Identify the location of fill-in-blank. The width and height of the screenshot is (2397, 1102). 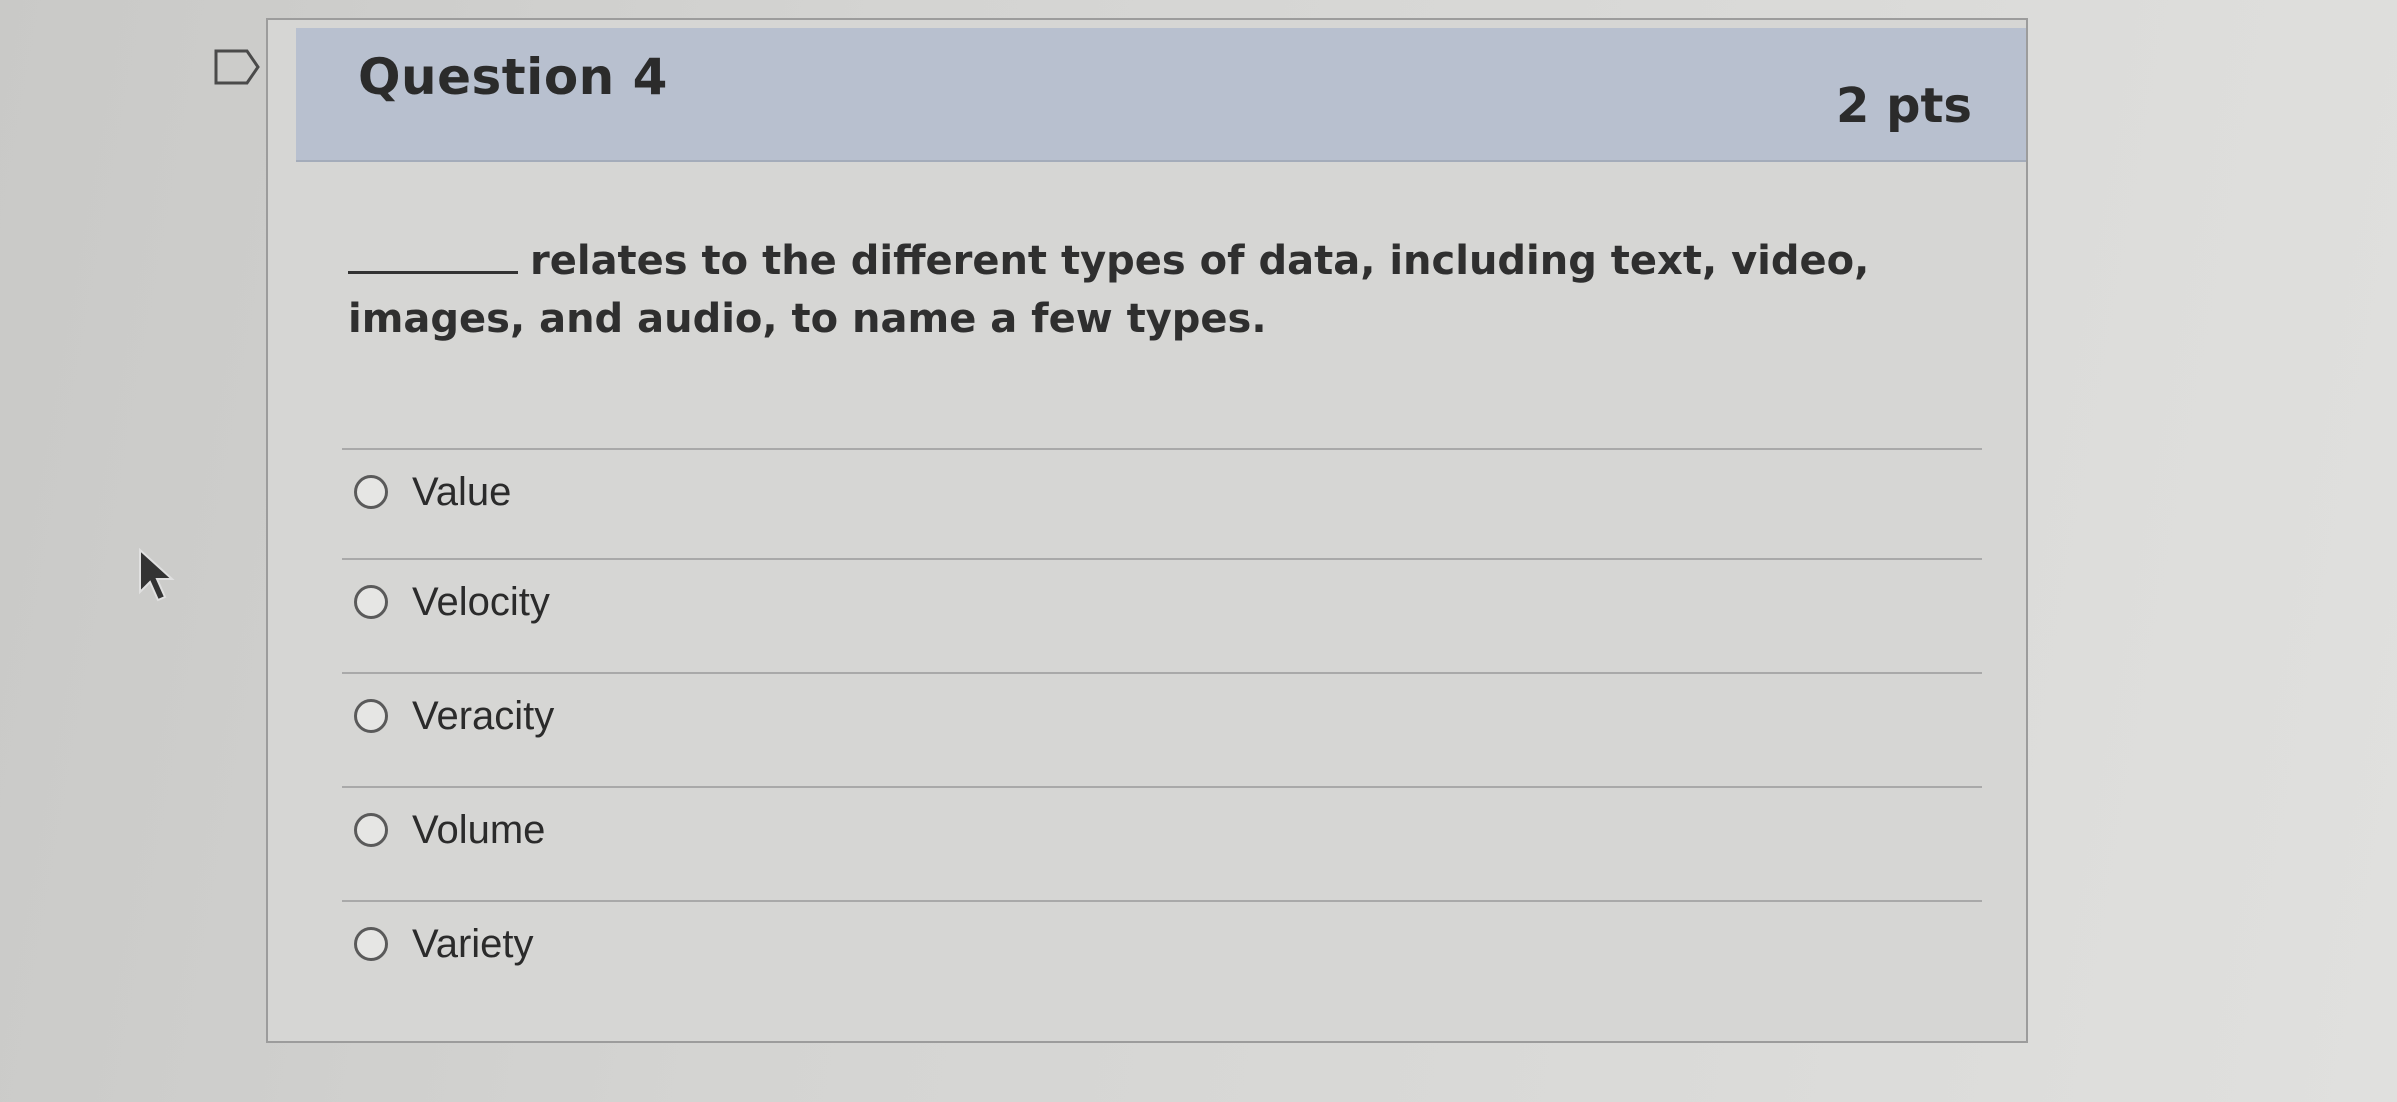
(433, 272).